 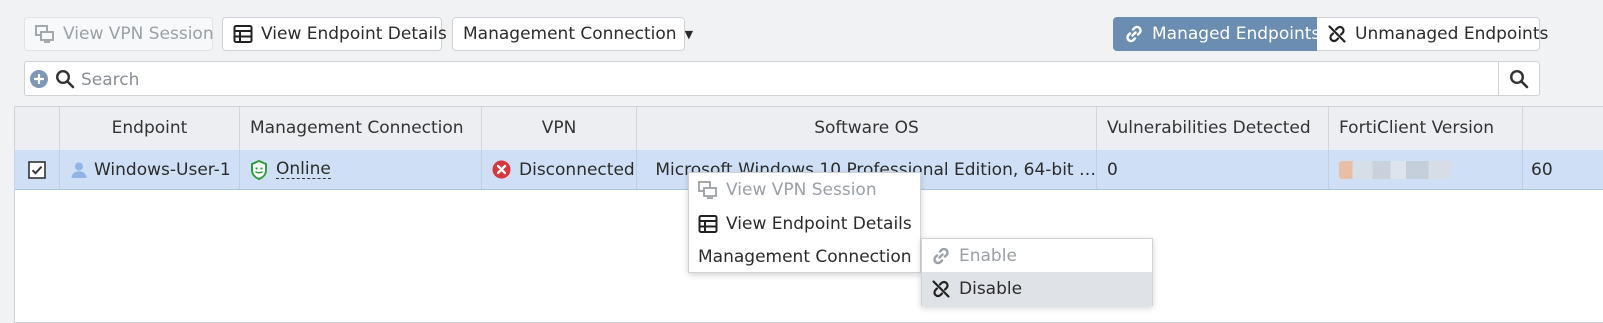 What do you see at coordinates (361, 128) in the screenshot?
I see `column-header-management-connection: Management Connection` at bounding box center [361, 128].